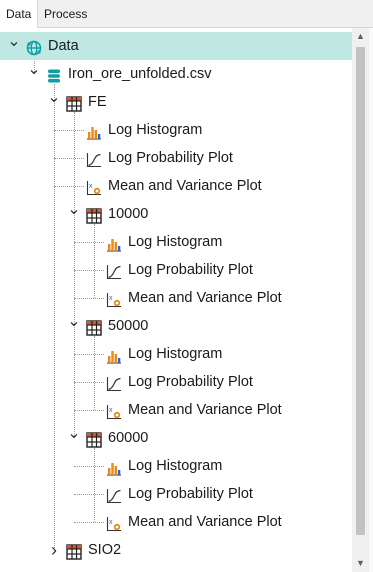 The width and height of the screenshot is (373, 572). What do you see at coordinates (208, 326) in the screenshot?
I see `tree-item-50000: ⌄ 50000` at bounding box center [208, 326].